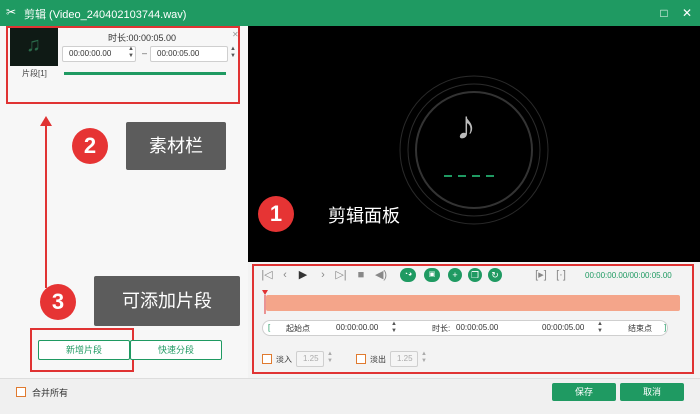 This screenshot has height=414, width=700. What do you see at coordinates (432, 275) in the screenshot?
I see `snapshot-icon: ▣` at bounding box center [432, 275].